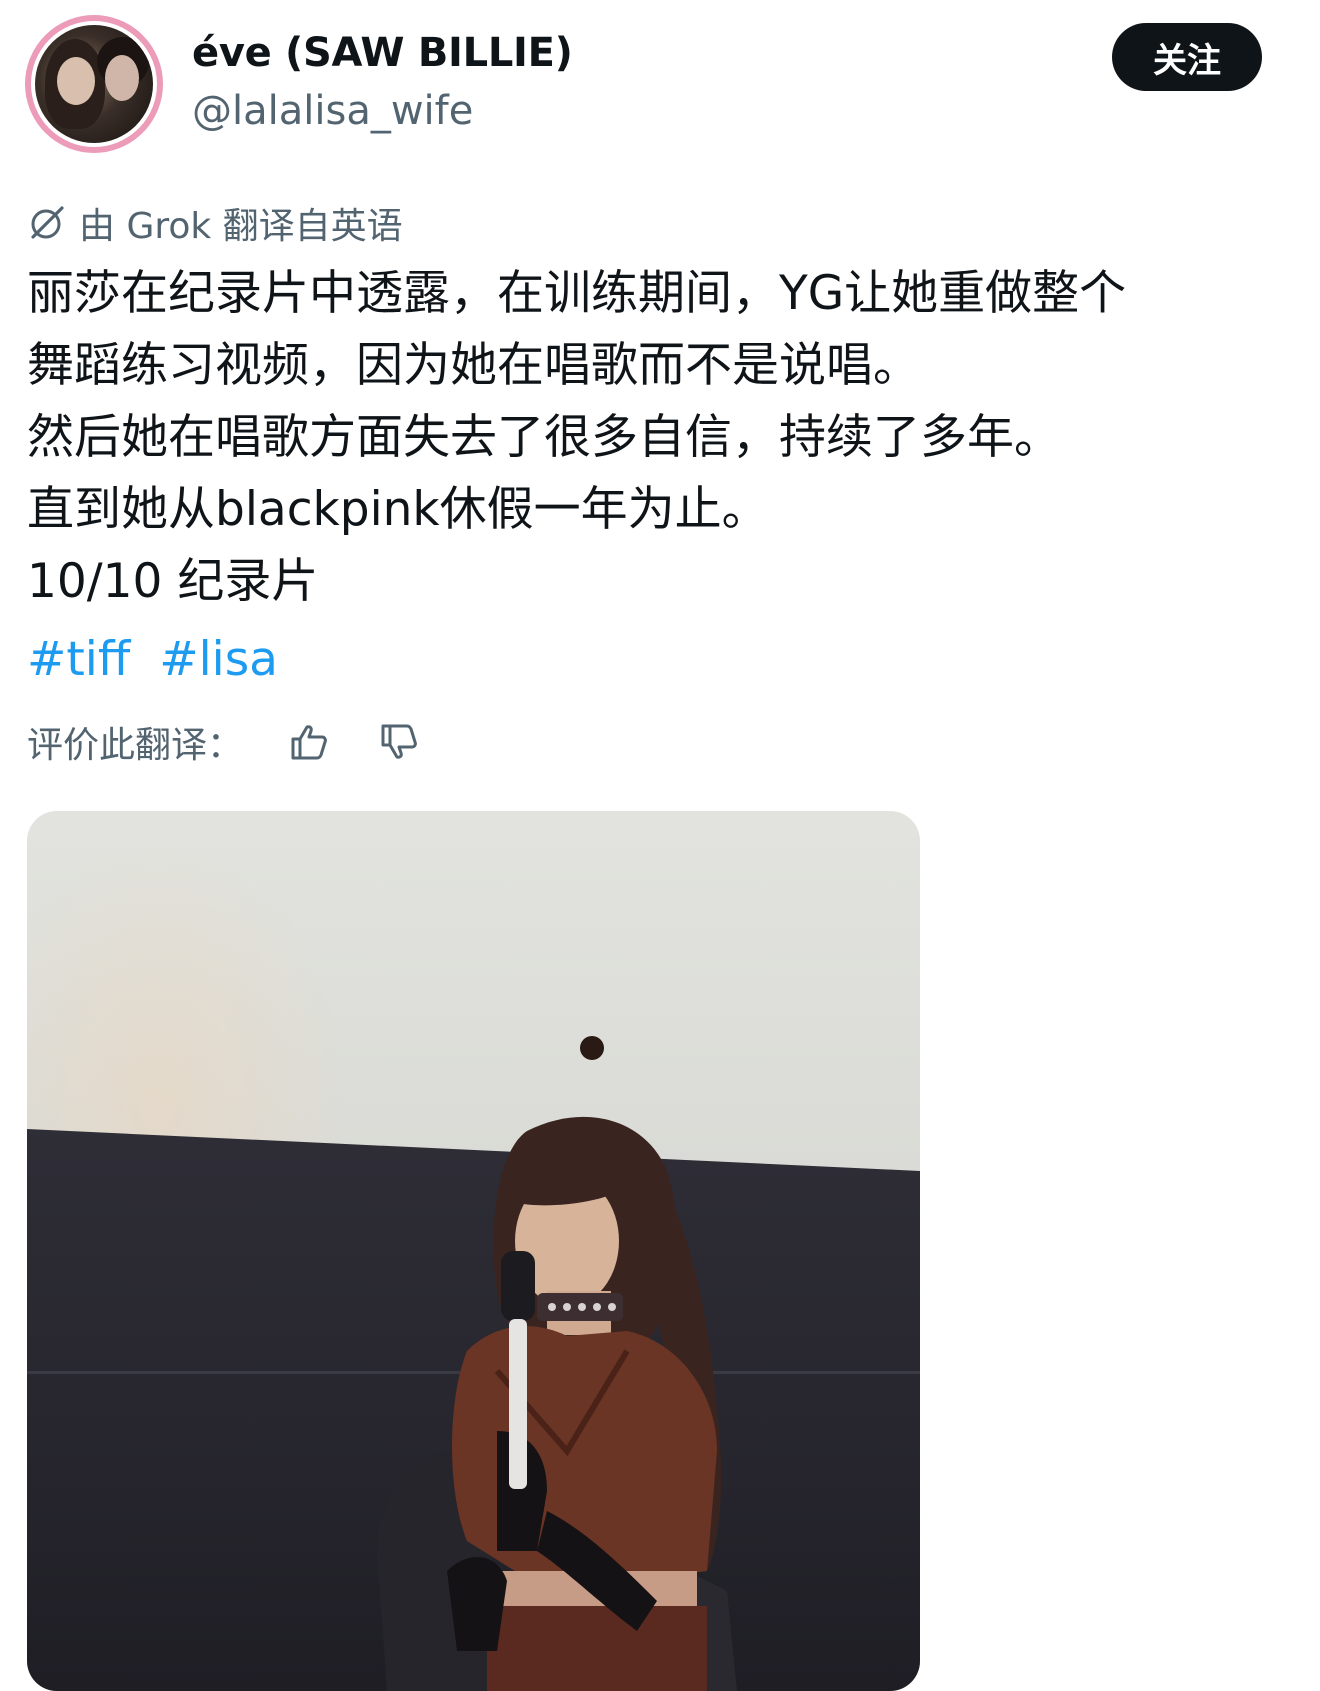 This screenshot has height=1691, width=1320. I want to click on hashtags: #tiff #lisa, so click(159, 660).